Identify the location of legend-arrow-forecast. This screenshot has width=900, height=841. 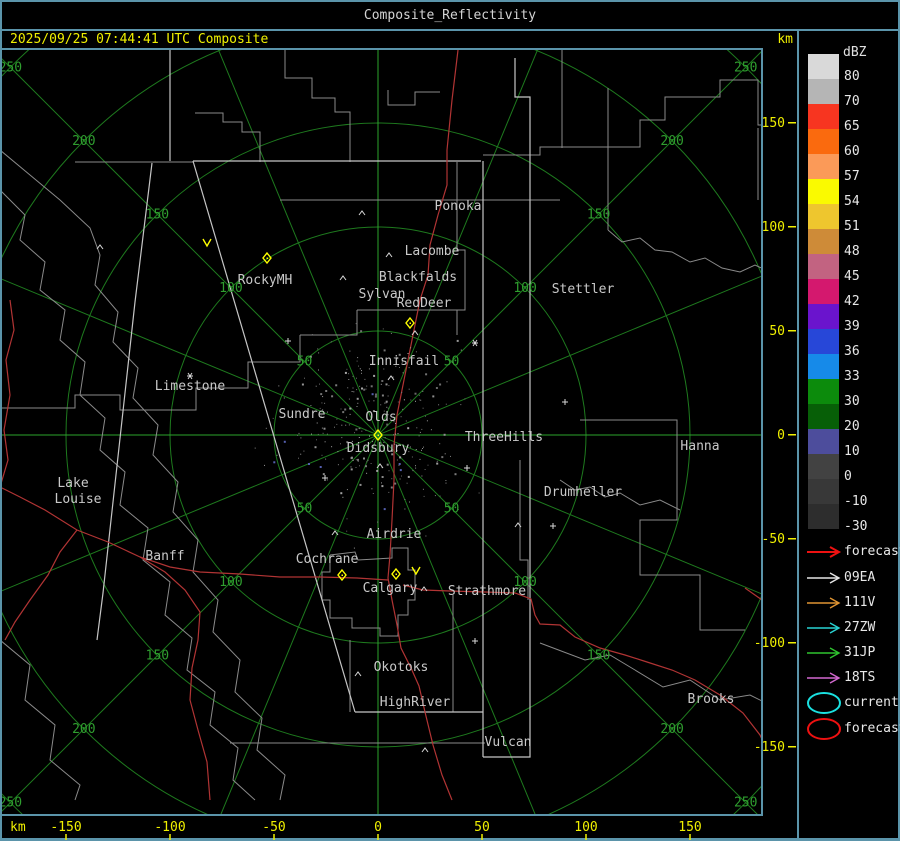
(824, 552).